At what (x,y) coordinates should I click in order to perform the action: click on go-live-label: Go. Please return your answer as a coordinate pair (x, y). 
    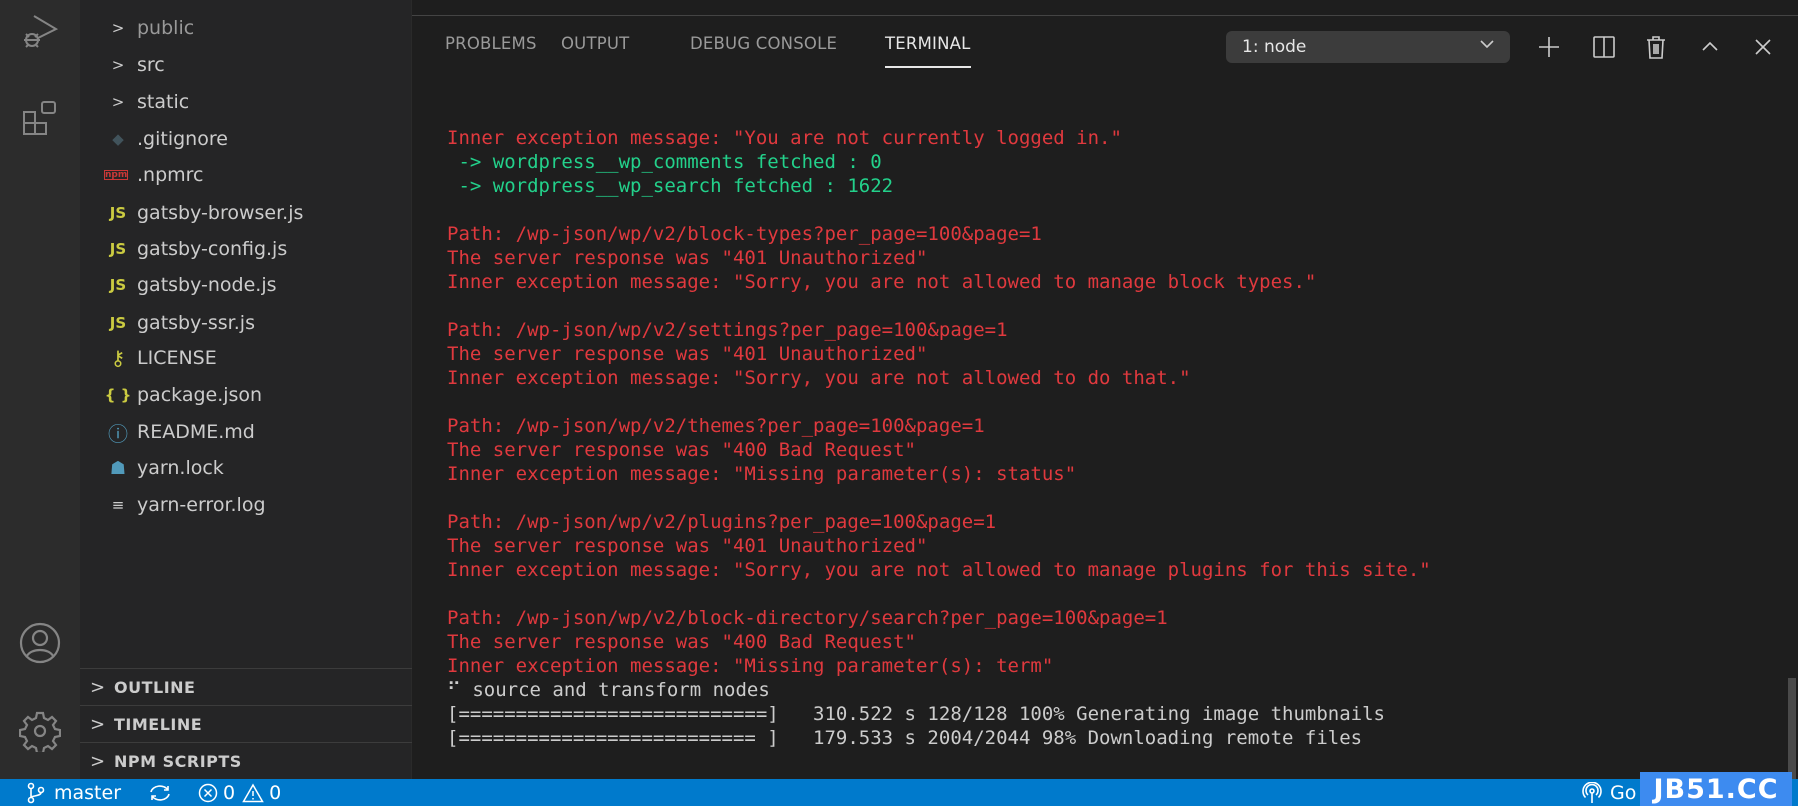
    Looking at the image, I should click on (1623, 792).